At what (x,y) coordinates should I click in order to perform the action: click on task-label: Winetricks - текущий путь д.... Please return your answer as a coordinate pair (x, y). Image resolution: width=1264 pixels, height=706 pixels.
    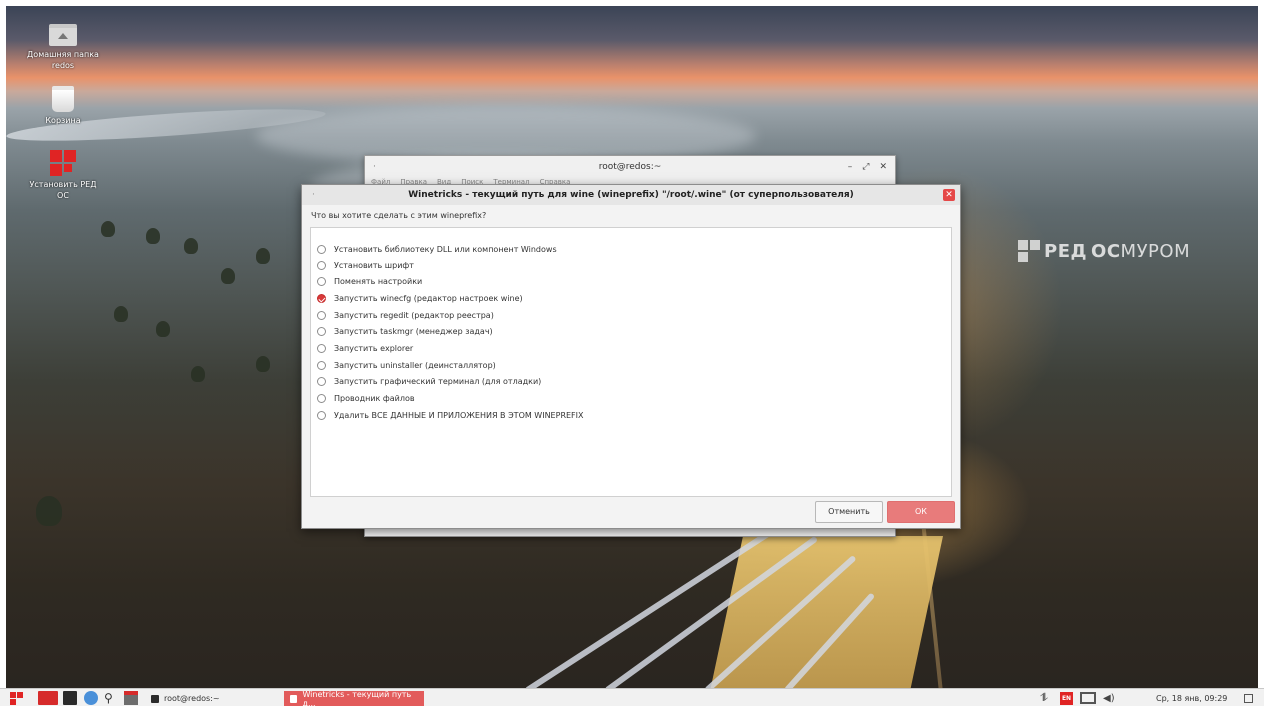
    Looking at the image, I should click on (357, 697).